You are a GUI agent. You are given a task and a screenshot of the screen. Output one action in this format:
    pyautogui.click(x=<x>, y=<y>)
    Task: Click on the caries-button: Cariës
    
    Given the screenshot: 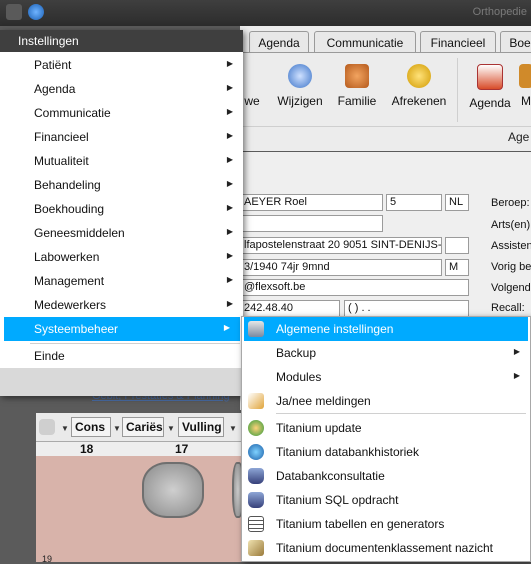 What is the action you would take?
    pyautogui.click(x=143, y=427)
    